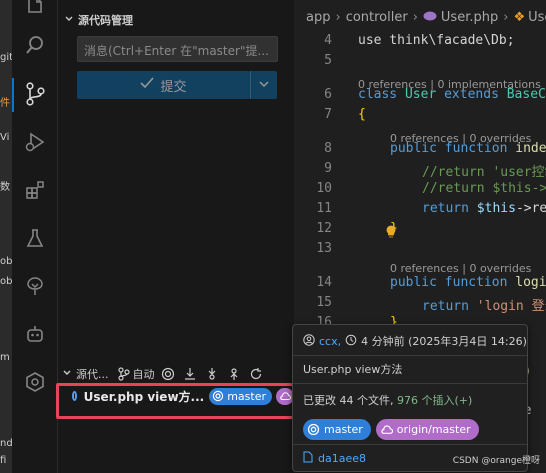  Describe the element at coordinates (435, 400) in the screenshot. I see `insertions-text: 976 个插入(+)` at that location.